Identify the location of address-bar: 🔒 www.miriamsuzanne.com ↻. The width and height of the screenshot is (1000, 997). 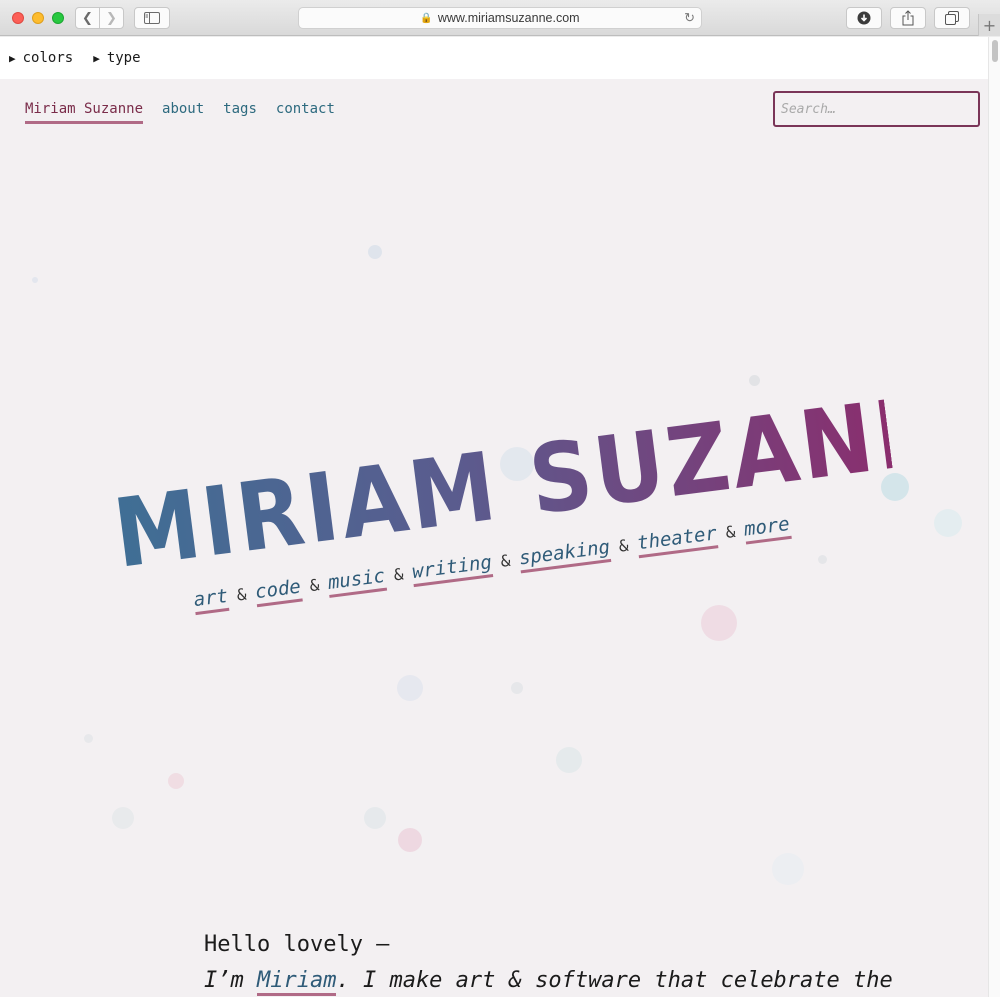
(500, 18).